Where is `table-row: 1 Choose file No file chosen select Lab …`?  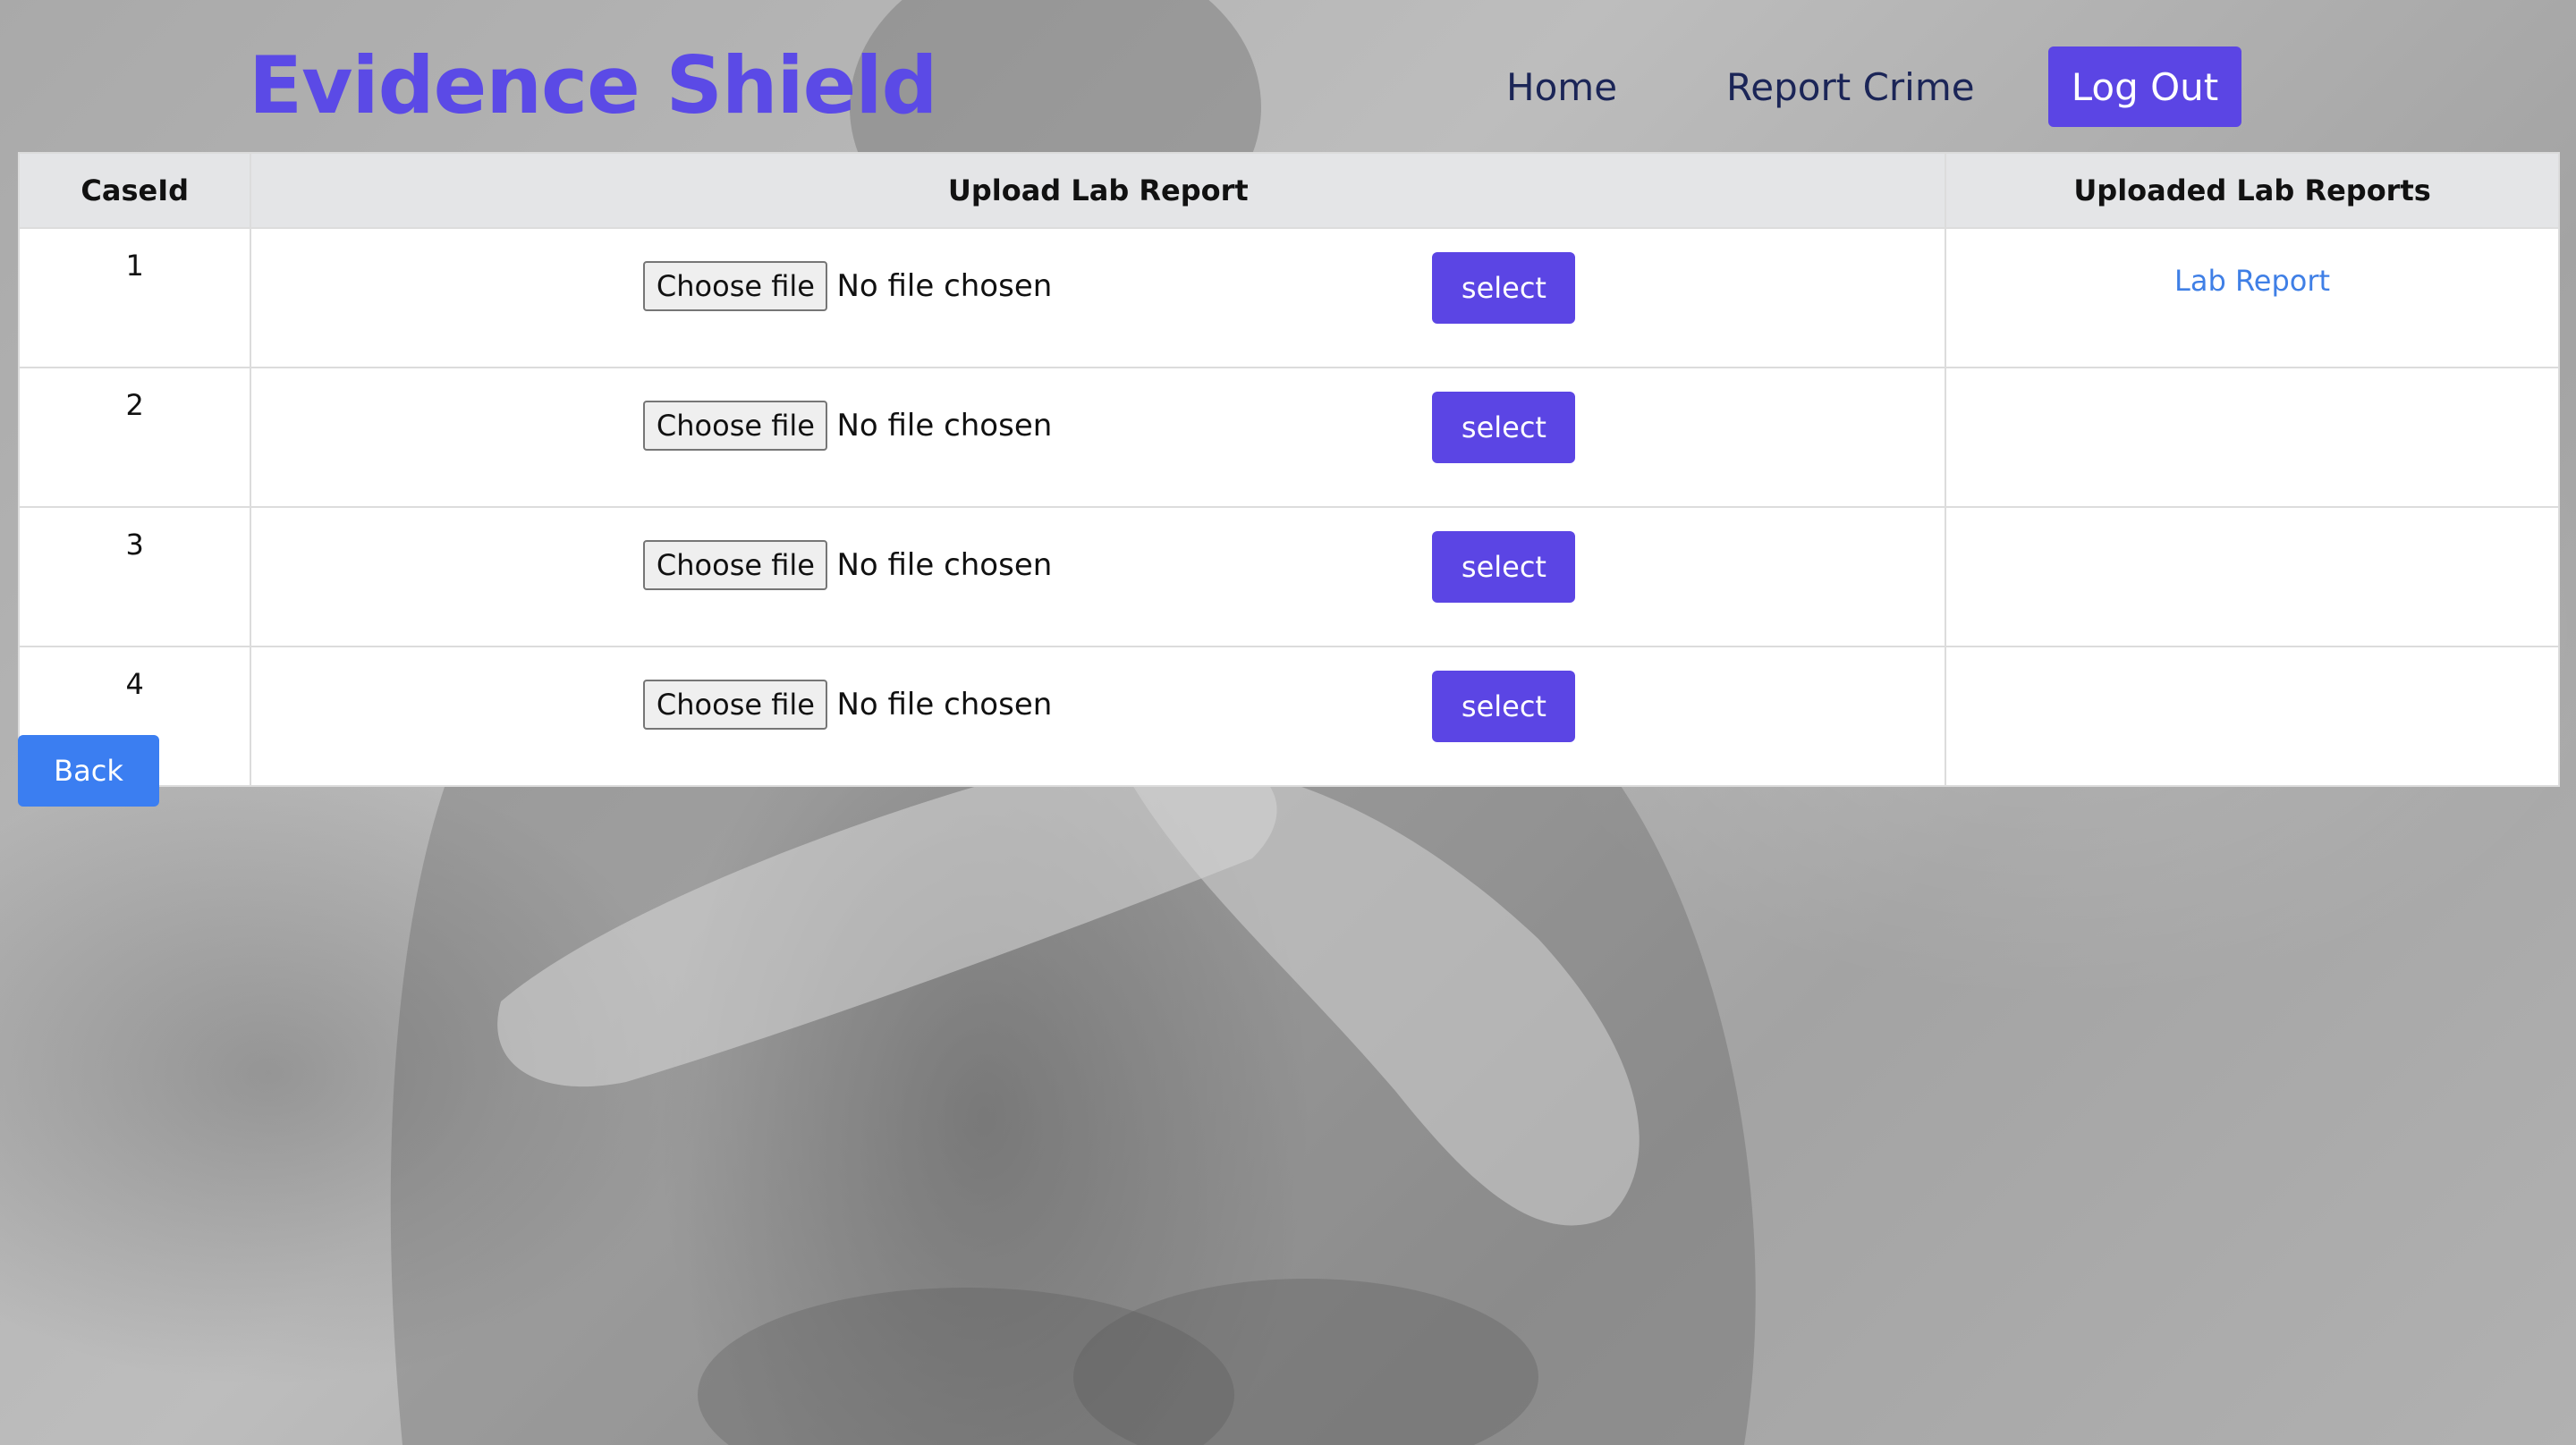
table-row: 1 Choose file No file chosen select Lab … is located at coordinates (1288, 297).